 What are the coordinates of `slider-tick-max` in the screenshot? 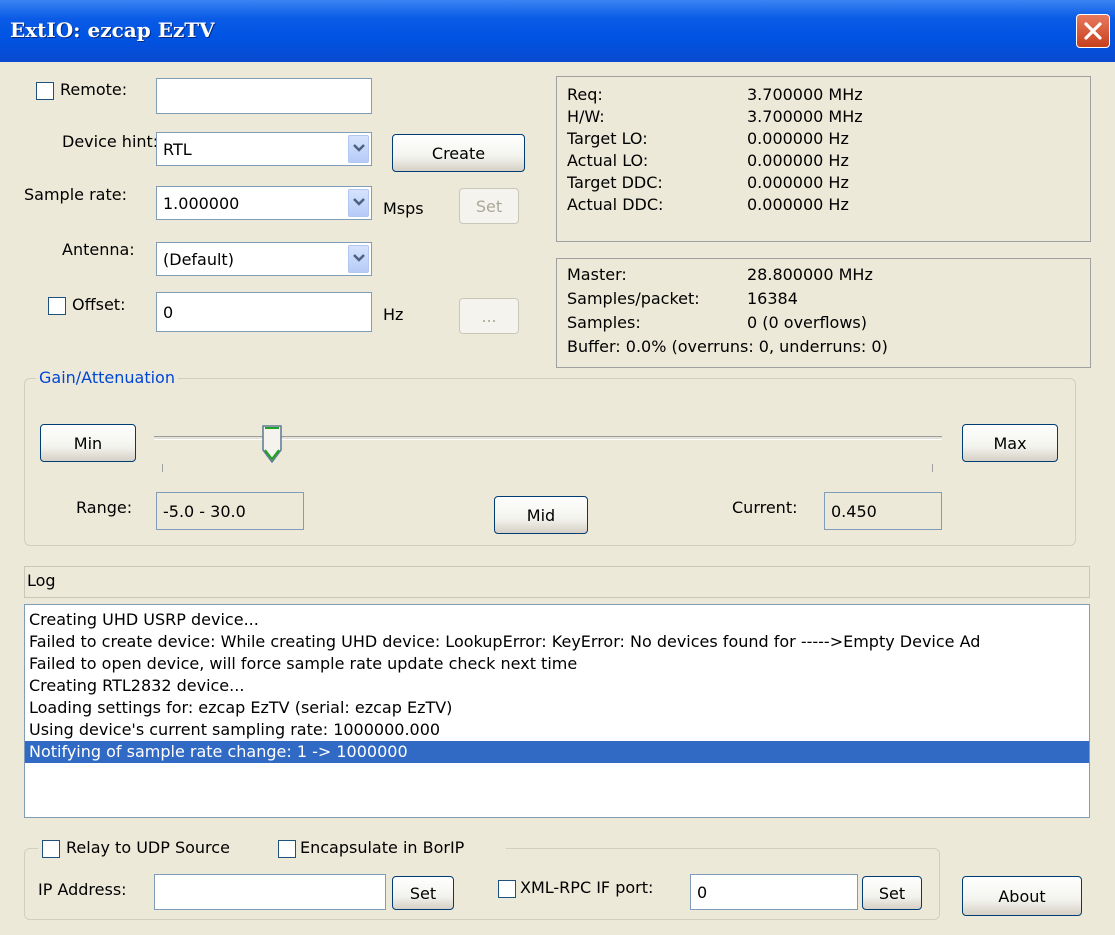 It's located at (932, 468).